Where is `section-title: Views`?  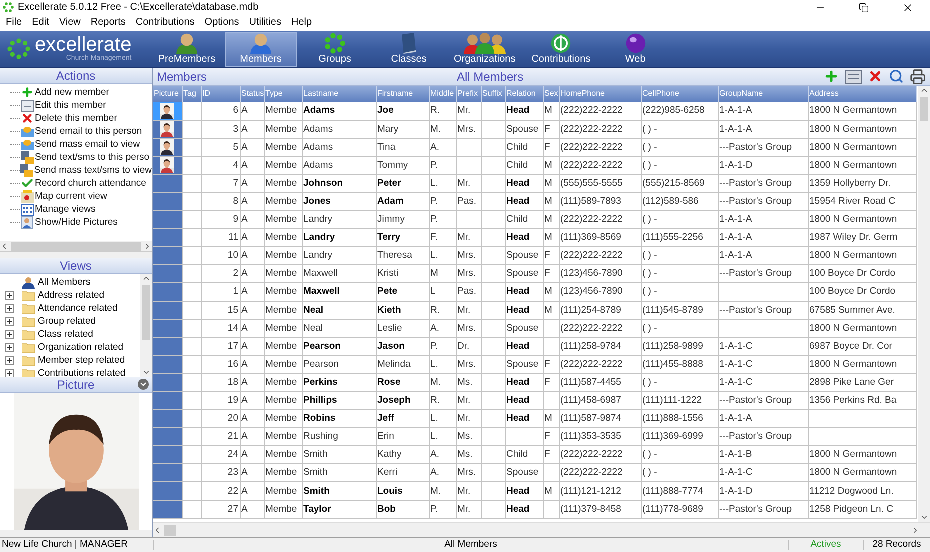 section-title: Views is located at coordinates (76, 266).